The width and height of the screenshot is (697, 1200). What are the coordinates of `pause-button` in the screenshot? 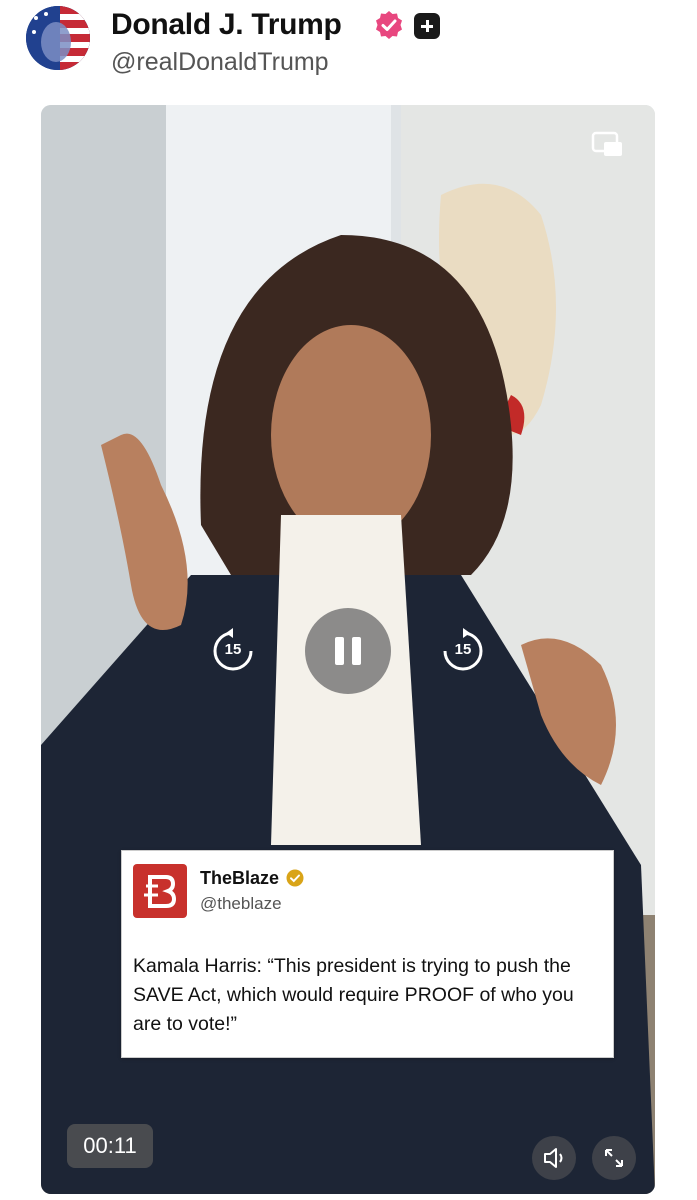 It's located at (348, 651).